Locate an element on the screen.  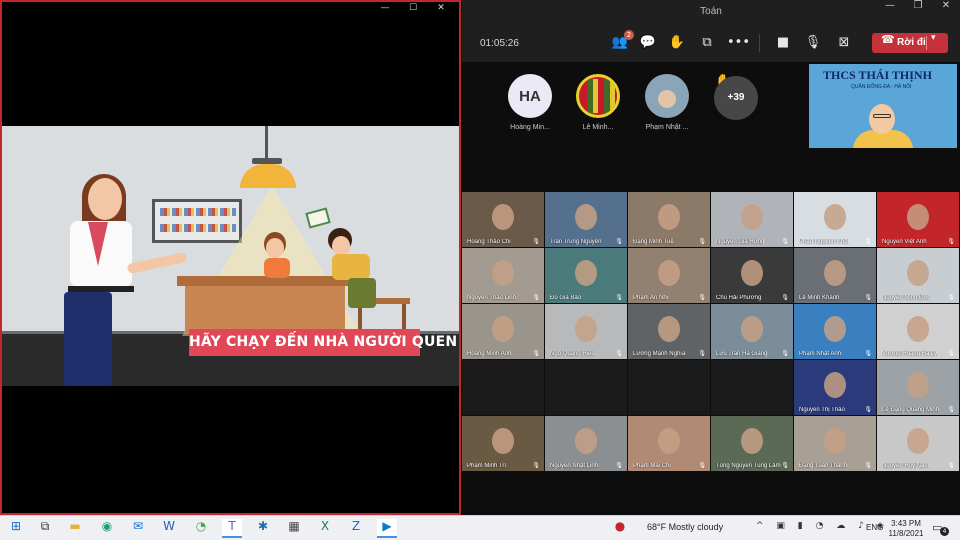
video-tile: Tống Nguyễn Tùng Lâm 🎙 is located at coordinates (752, 443).